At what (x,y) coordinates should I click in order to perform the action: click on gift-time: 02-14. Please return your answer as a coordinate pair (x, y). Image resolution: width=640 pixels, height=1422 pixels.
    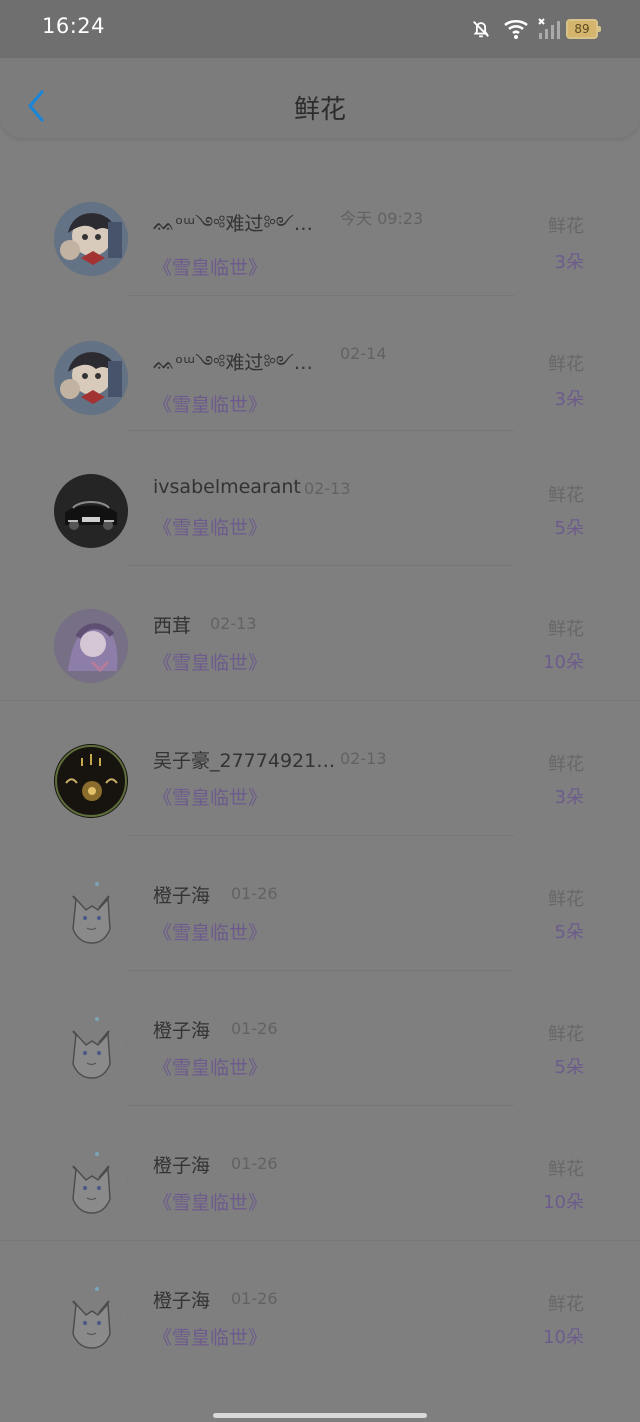
    Looking at the image, I should click on (363, 353).